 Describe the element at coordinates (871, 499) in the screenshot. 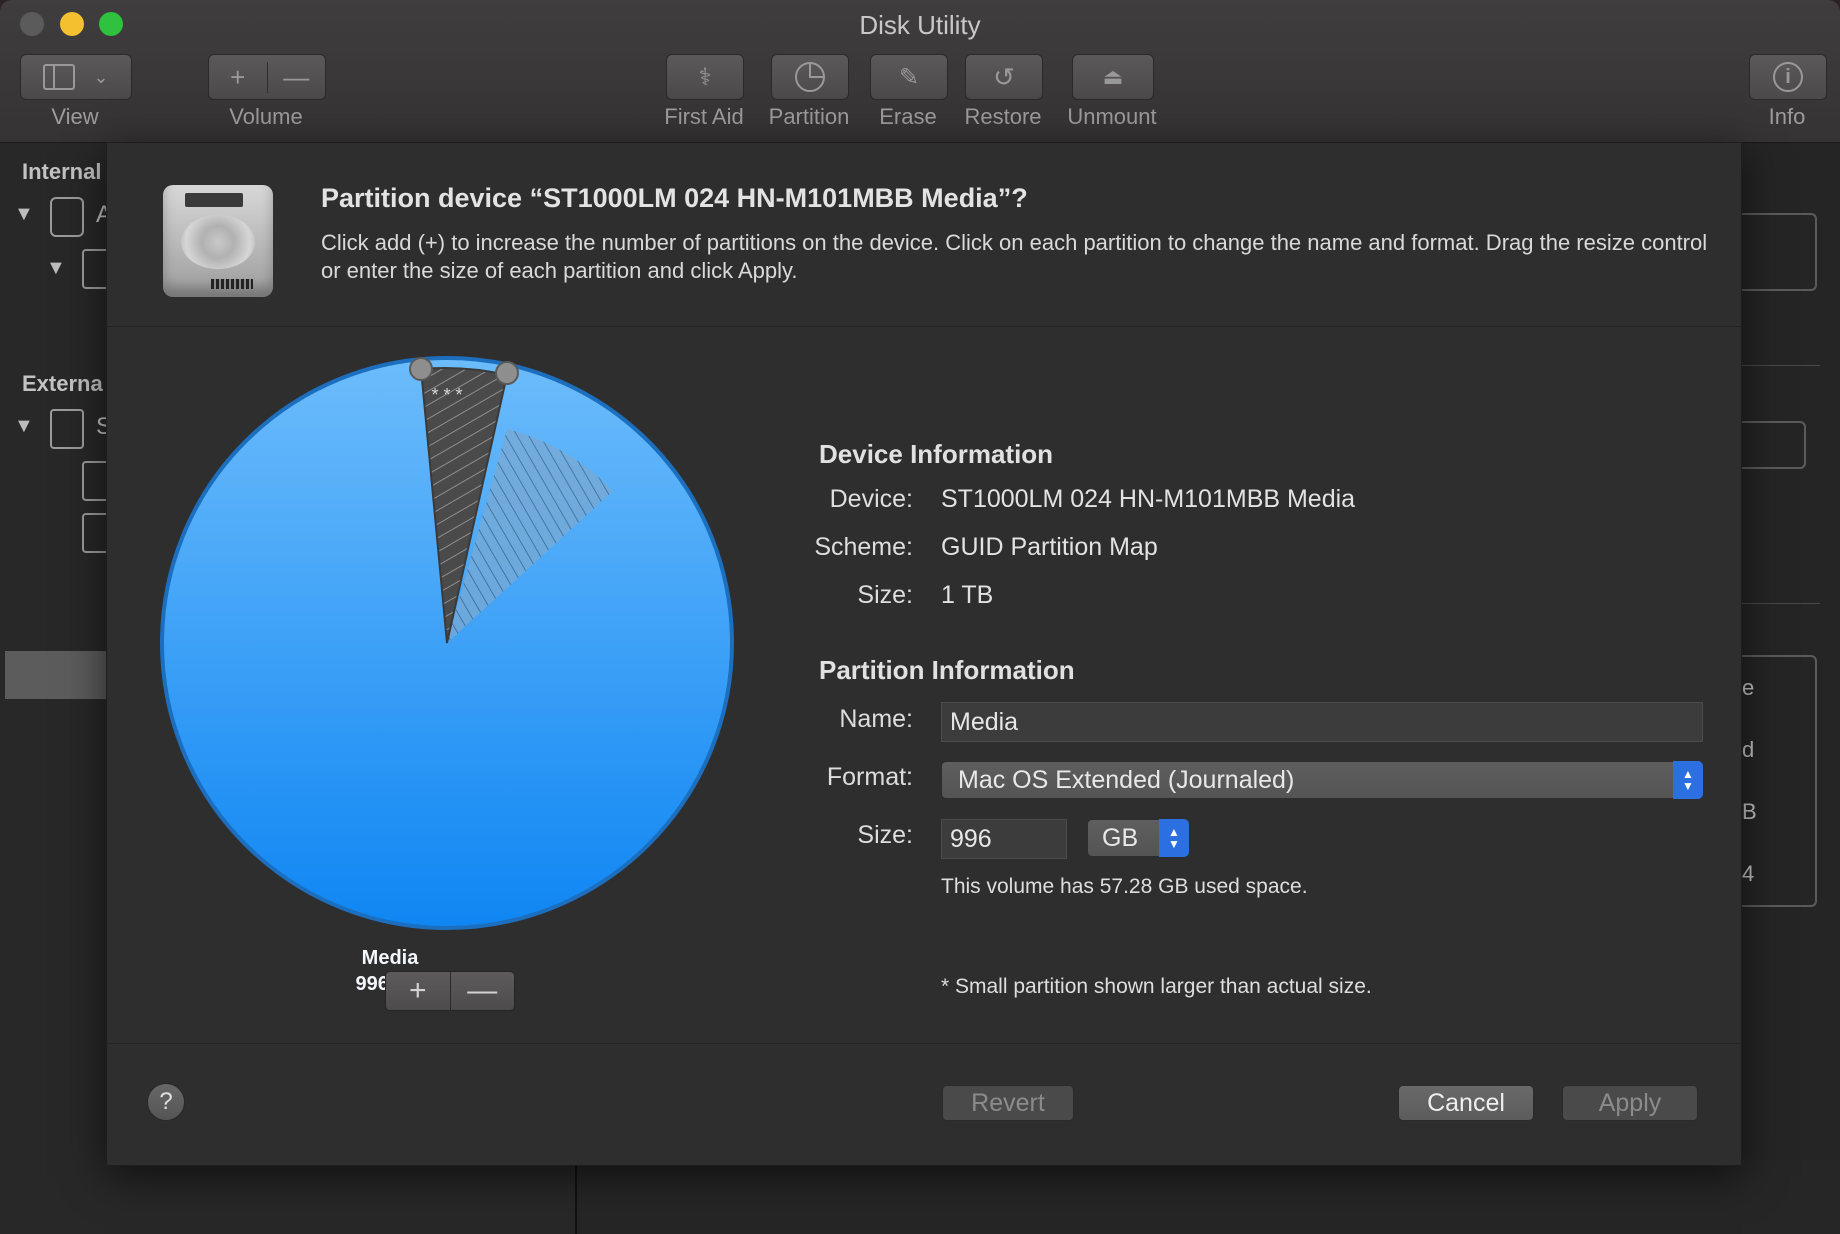

I see `device-label: Device:` at that location.